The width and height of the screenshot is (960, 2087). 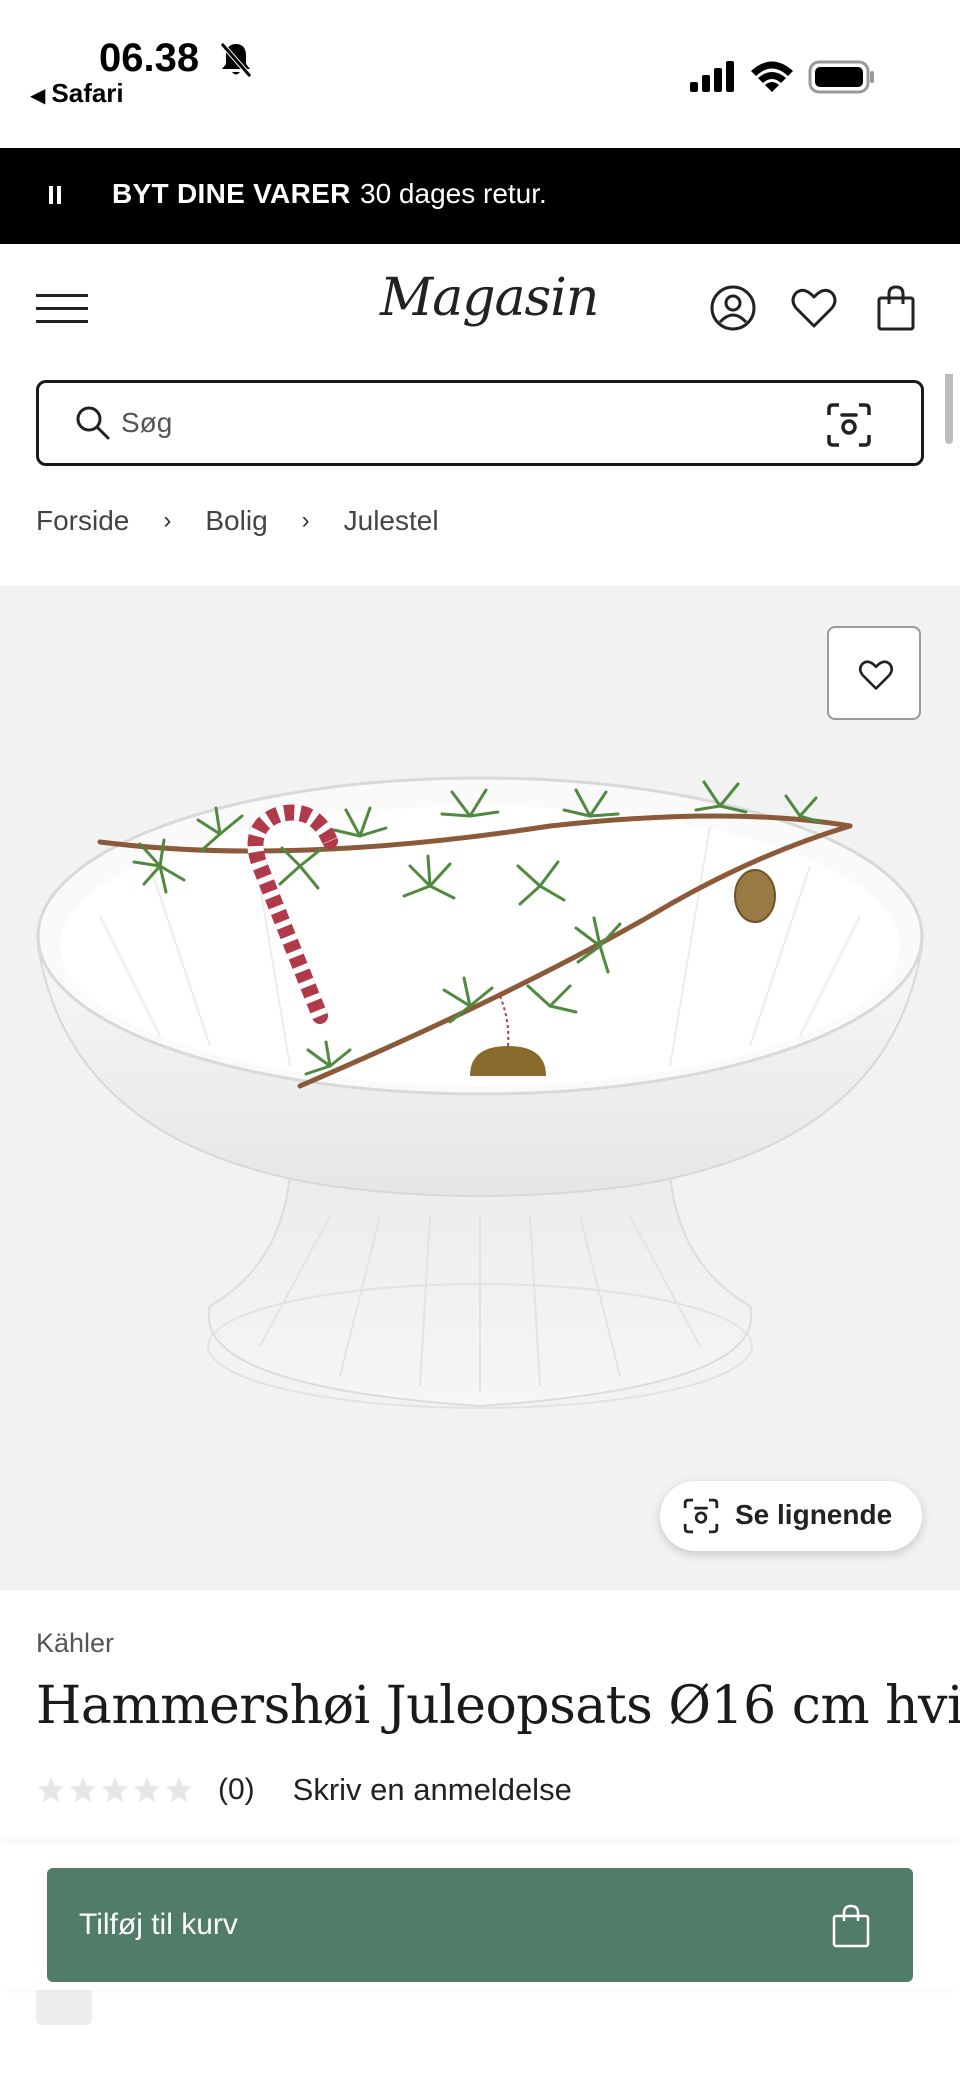 What do you see at coordinates (236, 60) in the screenshot?
I see `bell-slash-icon` at bounding box center [236, 60].